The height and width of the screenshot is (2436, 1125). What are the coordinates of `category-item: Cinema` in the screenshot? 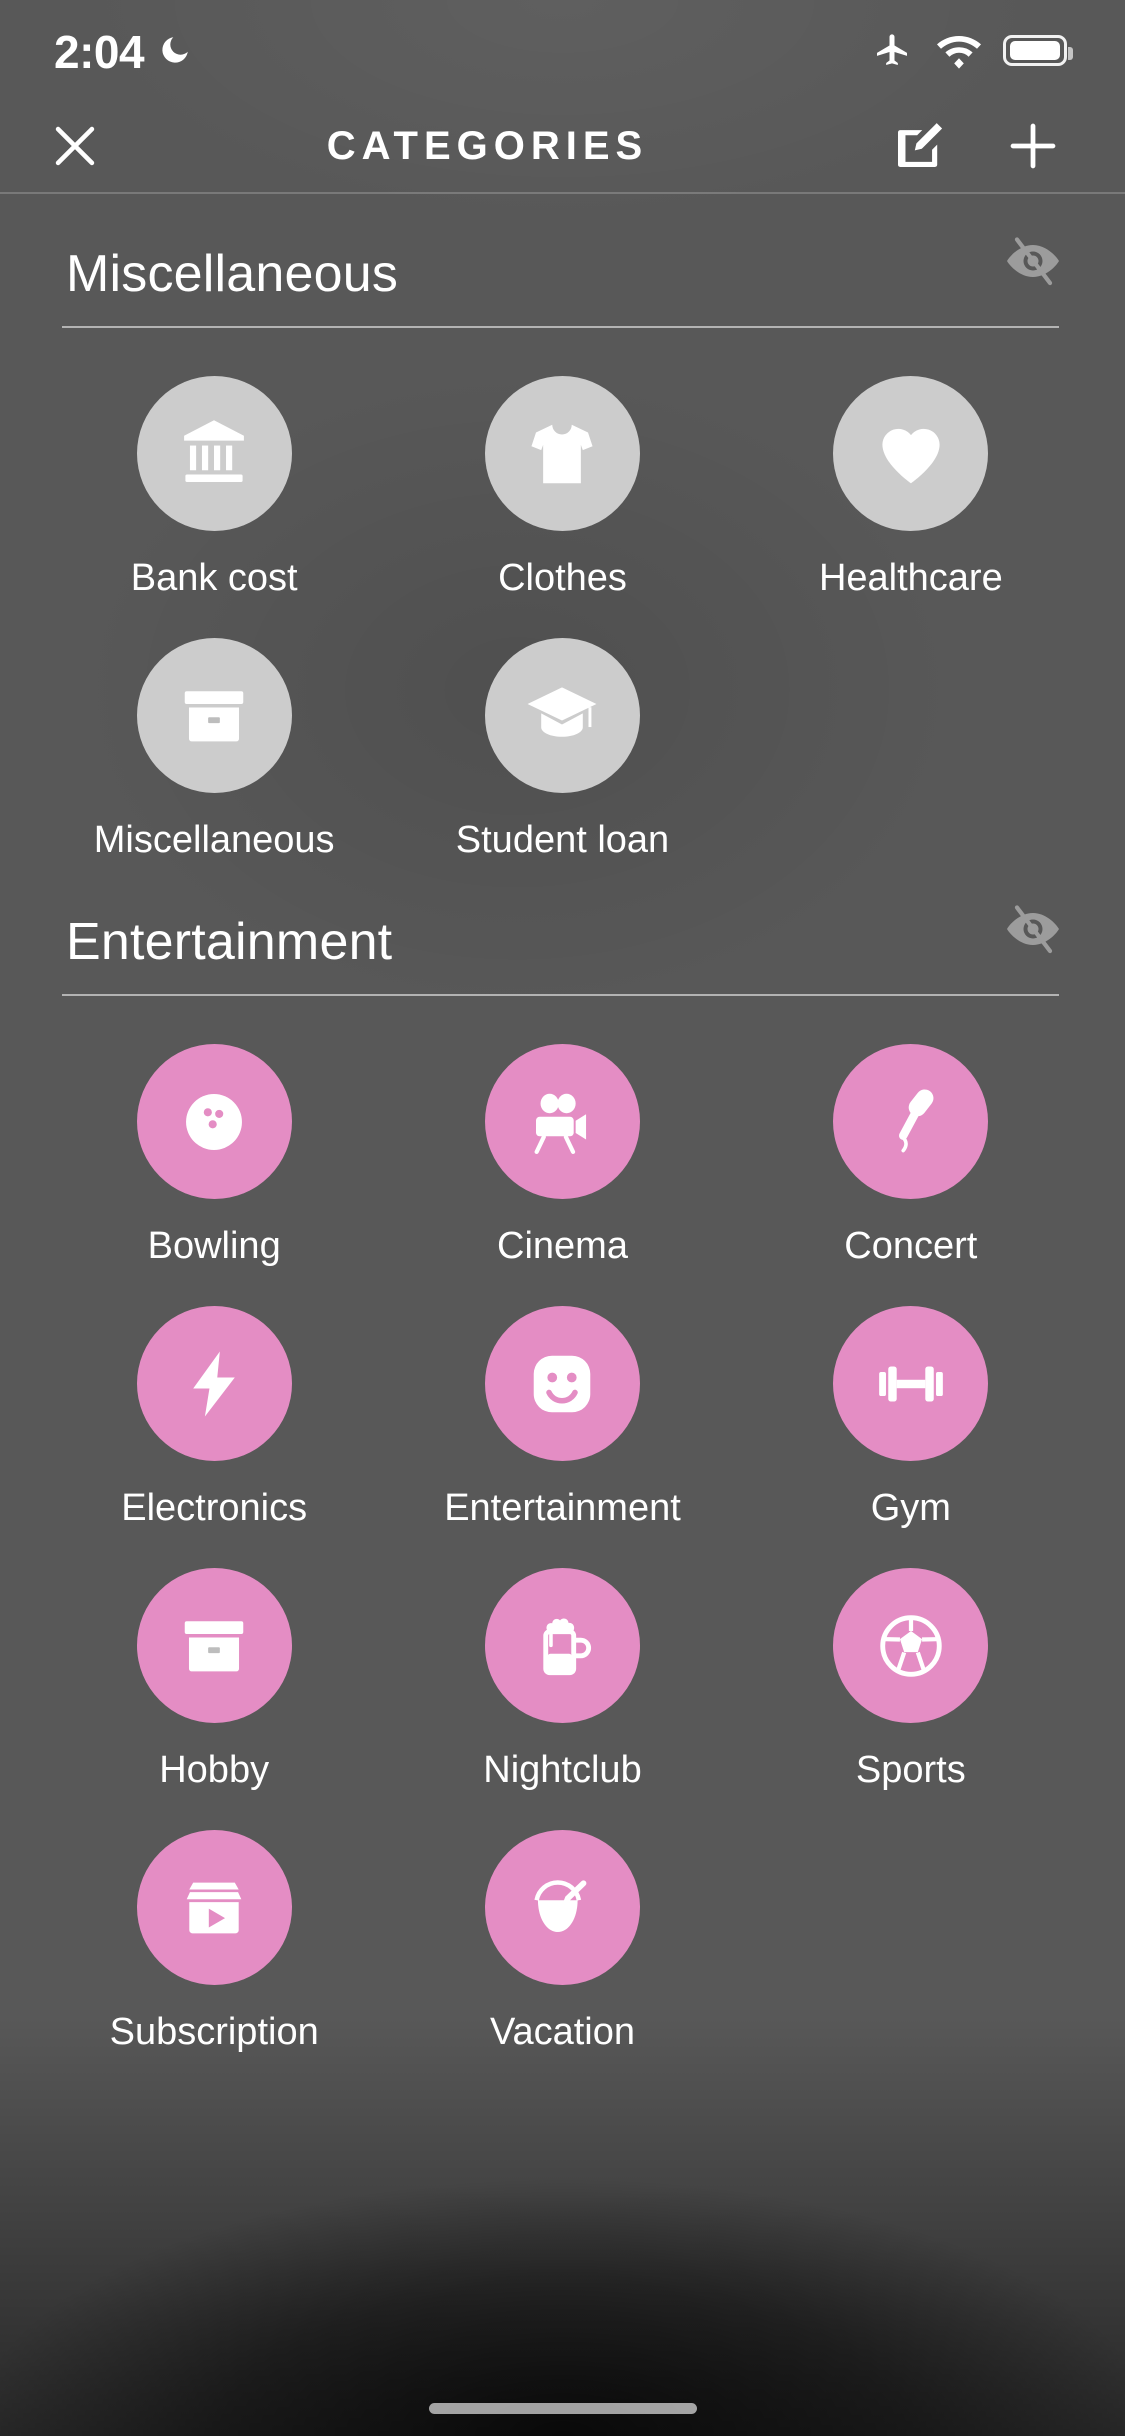 It's located at (562, 1156).